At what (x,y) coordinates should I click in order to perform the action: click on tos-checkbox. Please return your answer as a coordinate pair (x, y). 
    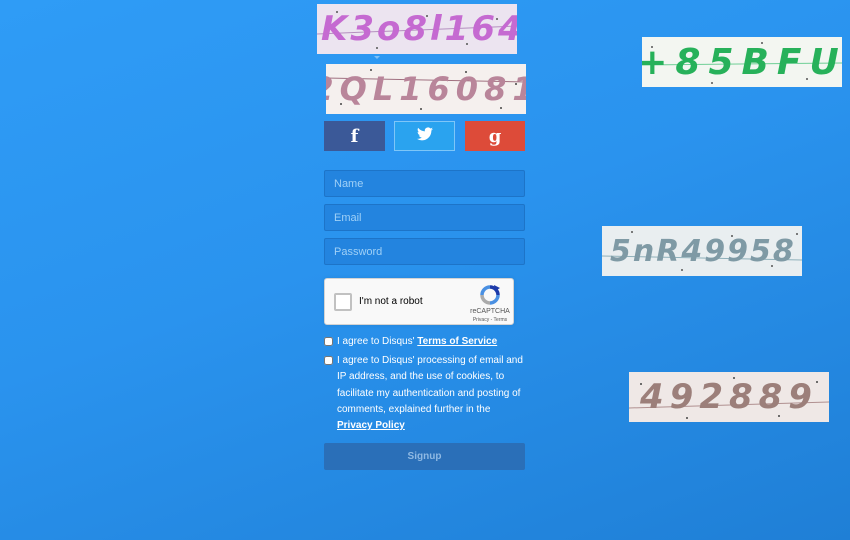
    Looking at the image, I should click on (328, 341).